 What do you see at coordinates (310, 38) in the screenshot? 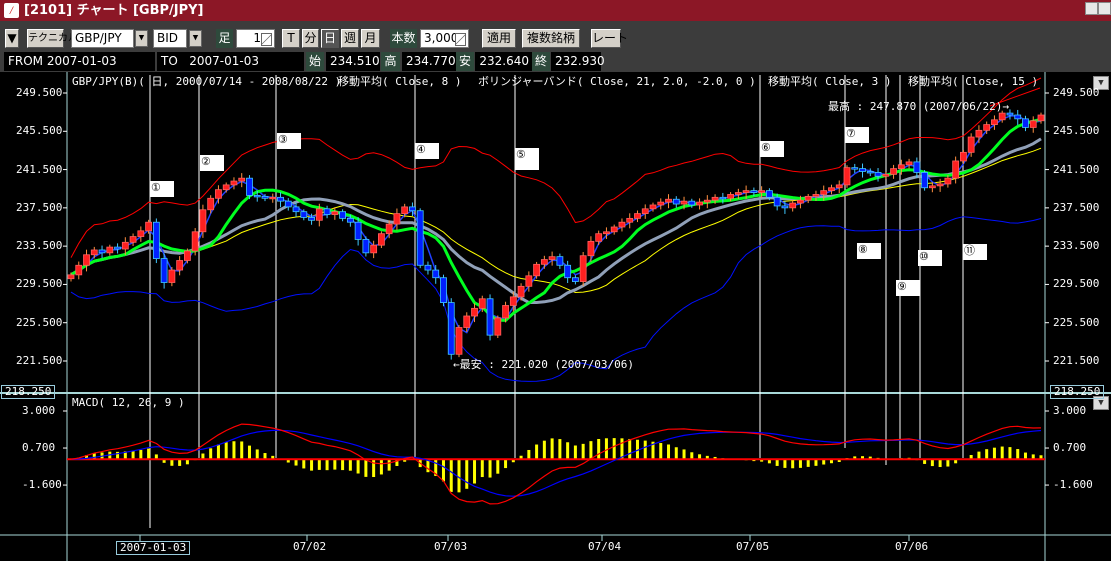
I see `period-minute-button: 分` at bounding box center [310, 38].